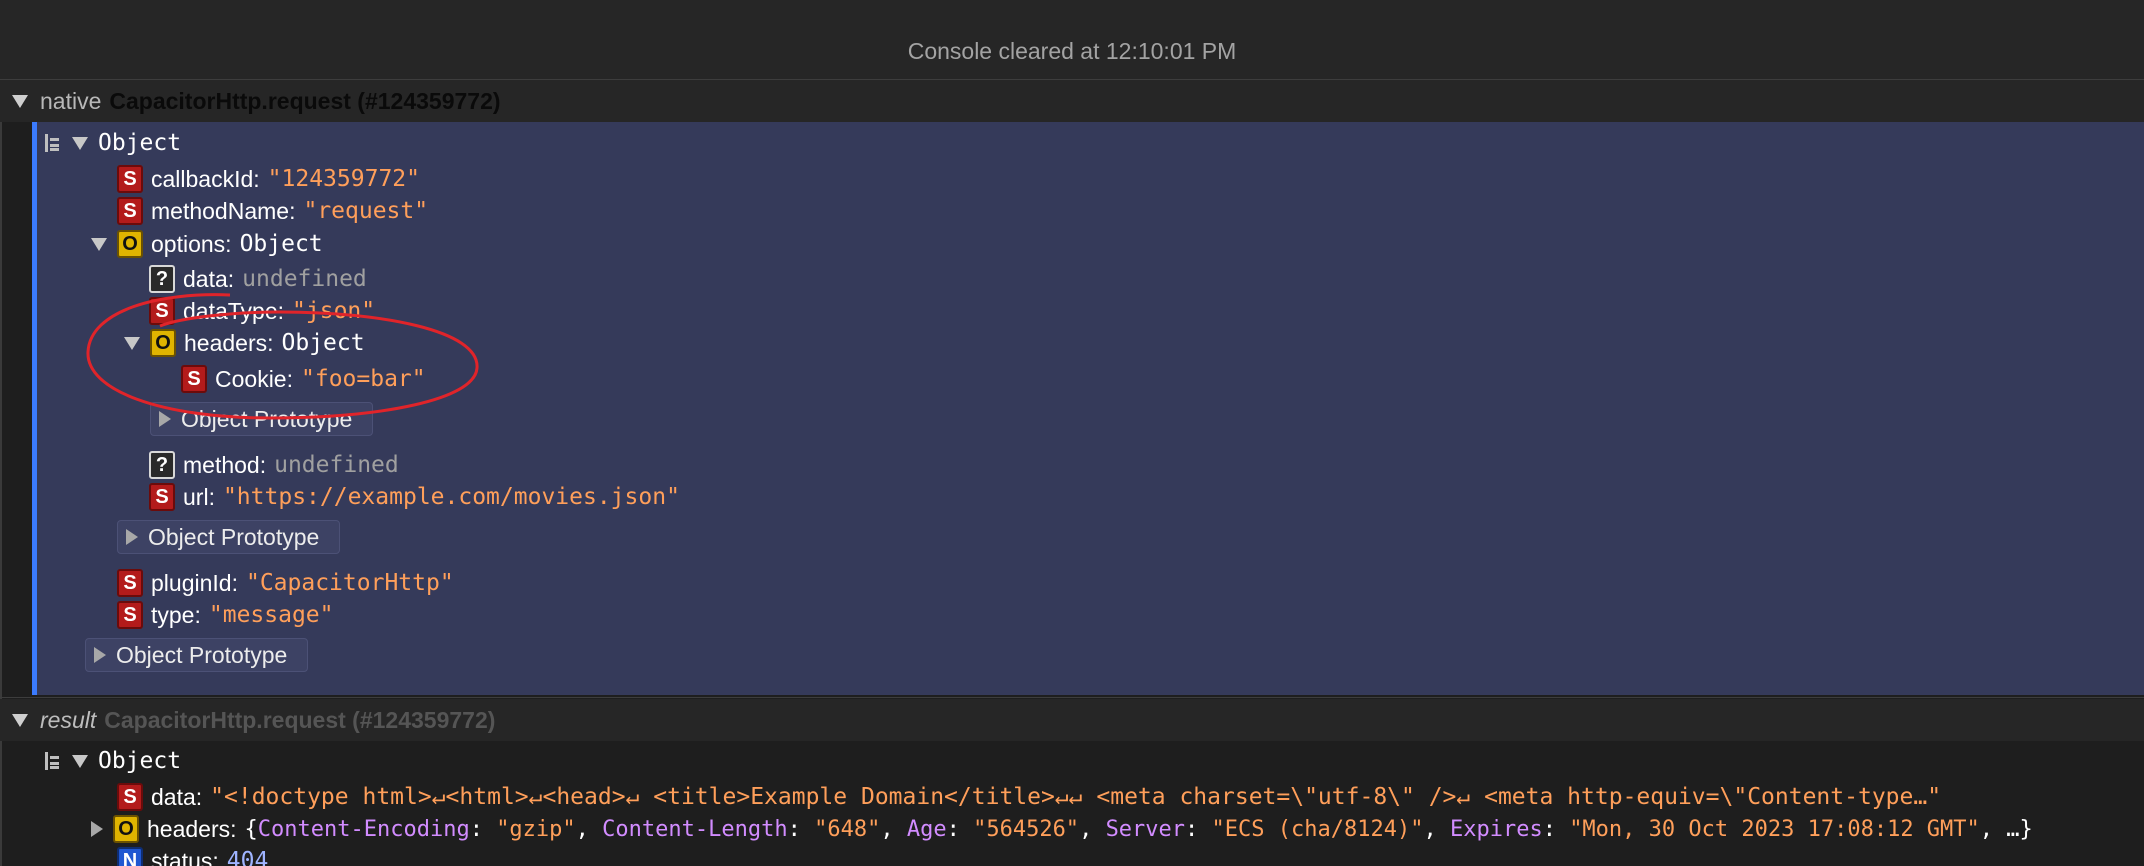 This screenshot has height=866, width=2144. Describe the element at coordinates (130, 856) in the screenshot. I see `number-type-icon: N` at that location.